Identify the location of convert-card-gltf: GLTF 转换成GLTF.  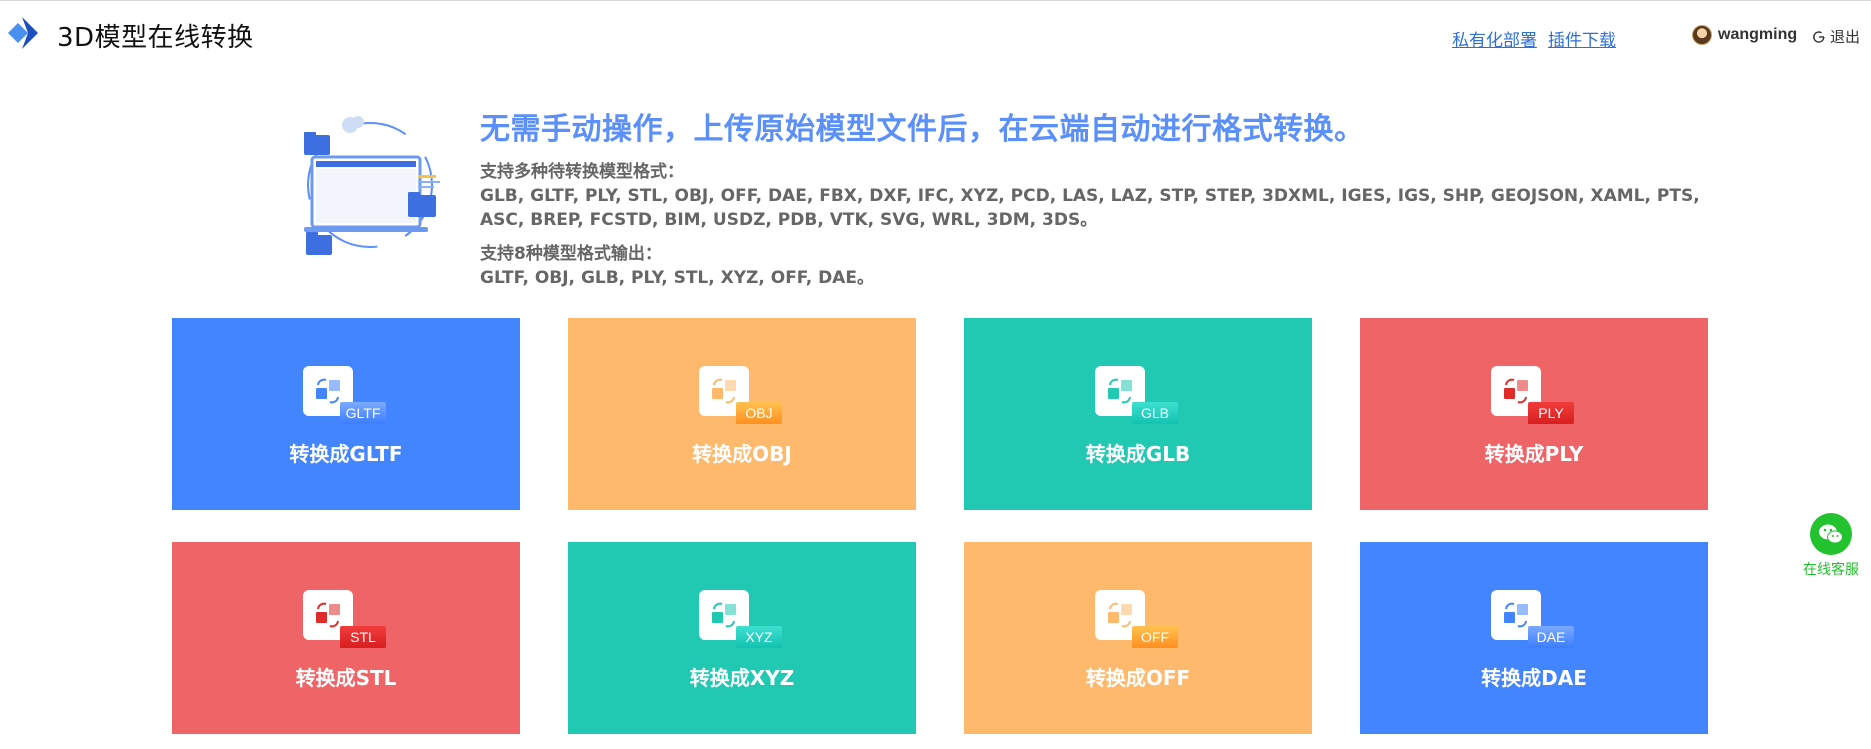
(346, 414).